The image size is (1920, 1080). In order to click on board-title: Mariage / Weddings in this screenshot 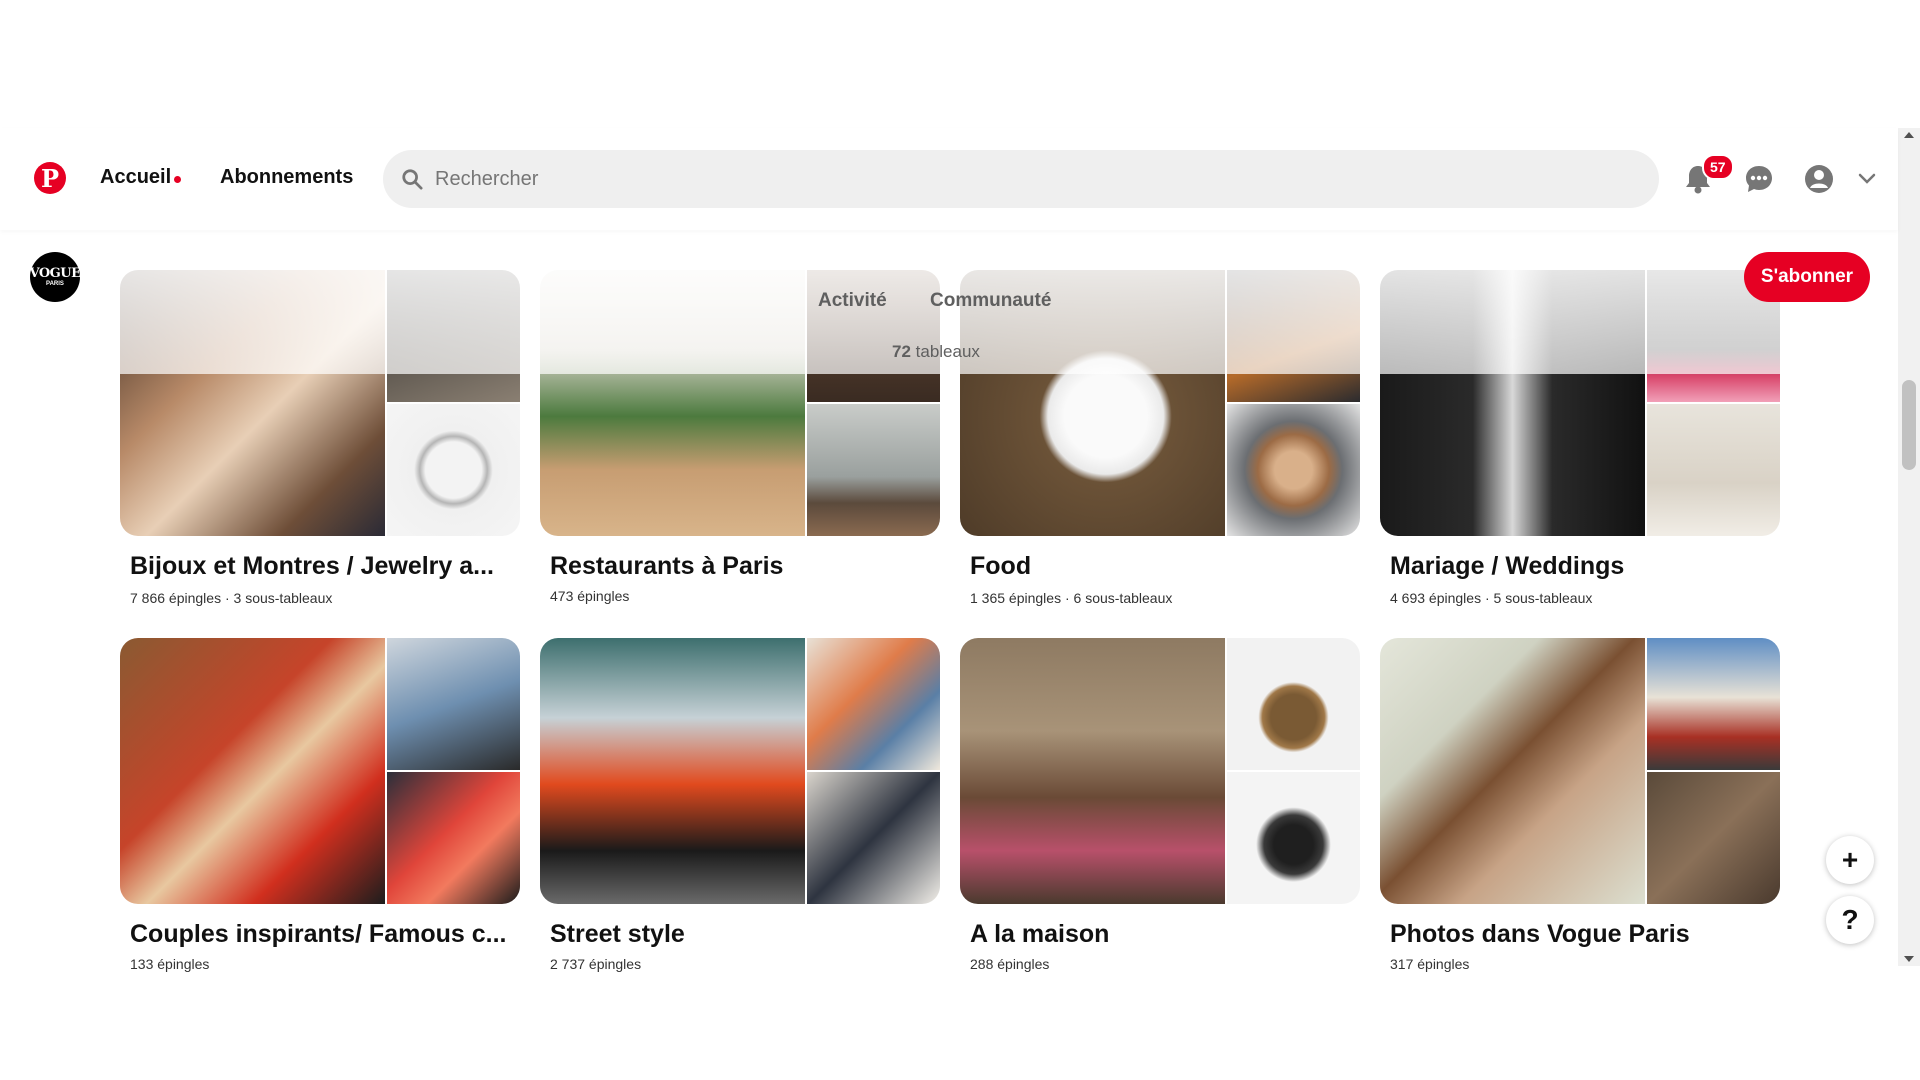, I will do `click(1507, 566)`.